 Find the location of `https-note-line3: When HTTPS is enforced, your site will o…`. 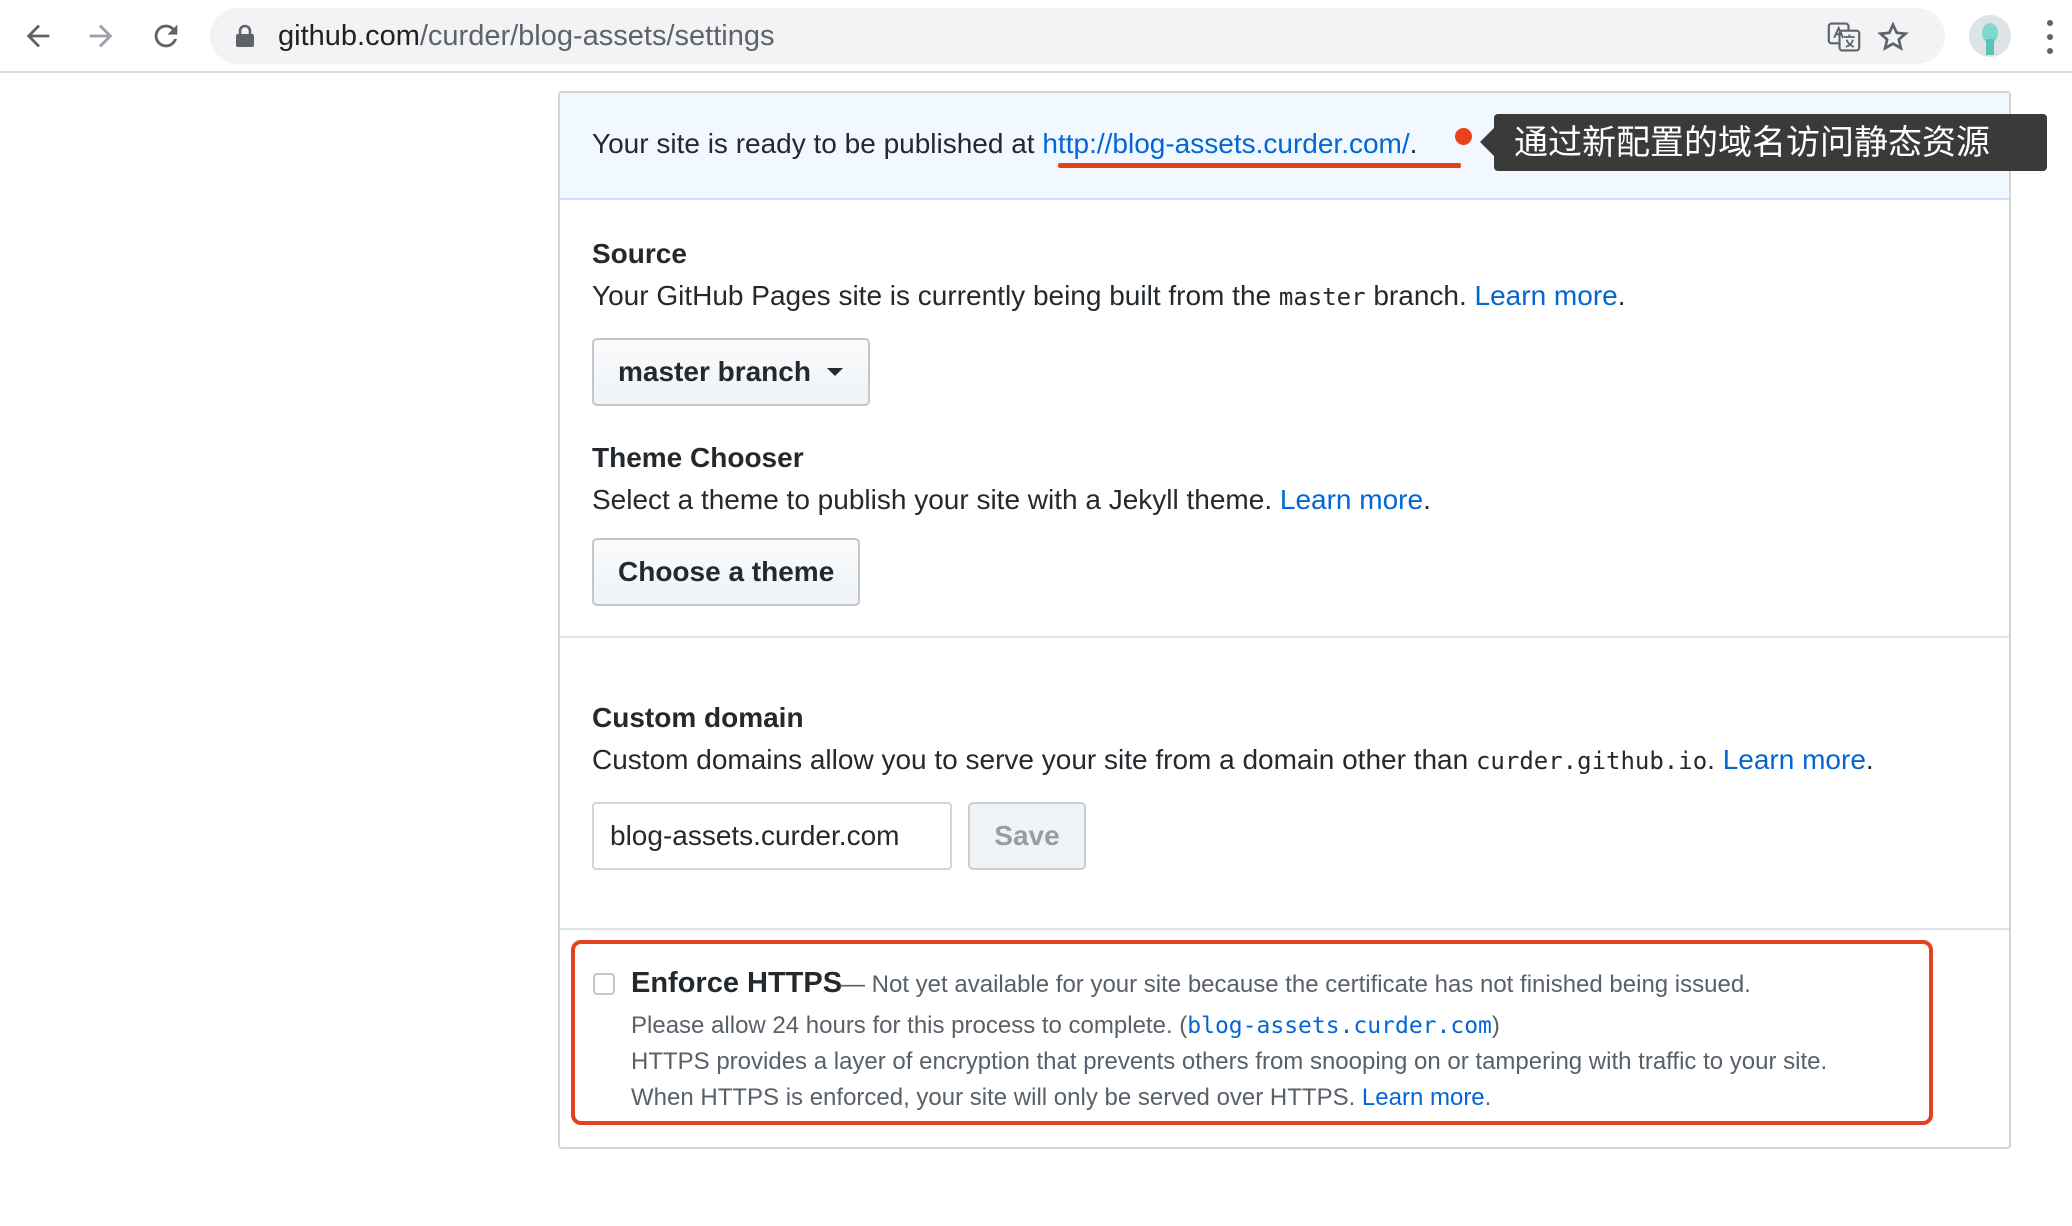

https-note-line3: When HTTPS is enforced, your site will o… is located at coordinates (1061, 1098).